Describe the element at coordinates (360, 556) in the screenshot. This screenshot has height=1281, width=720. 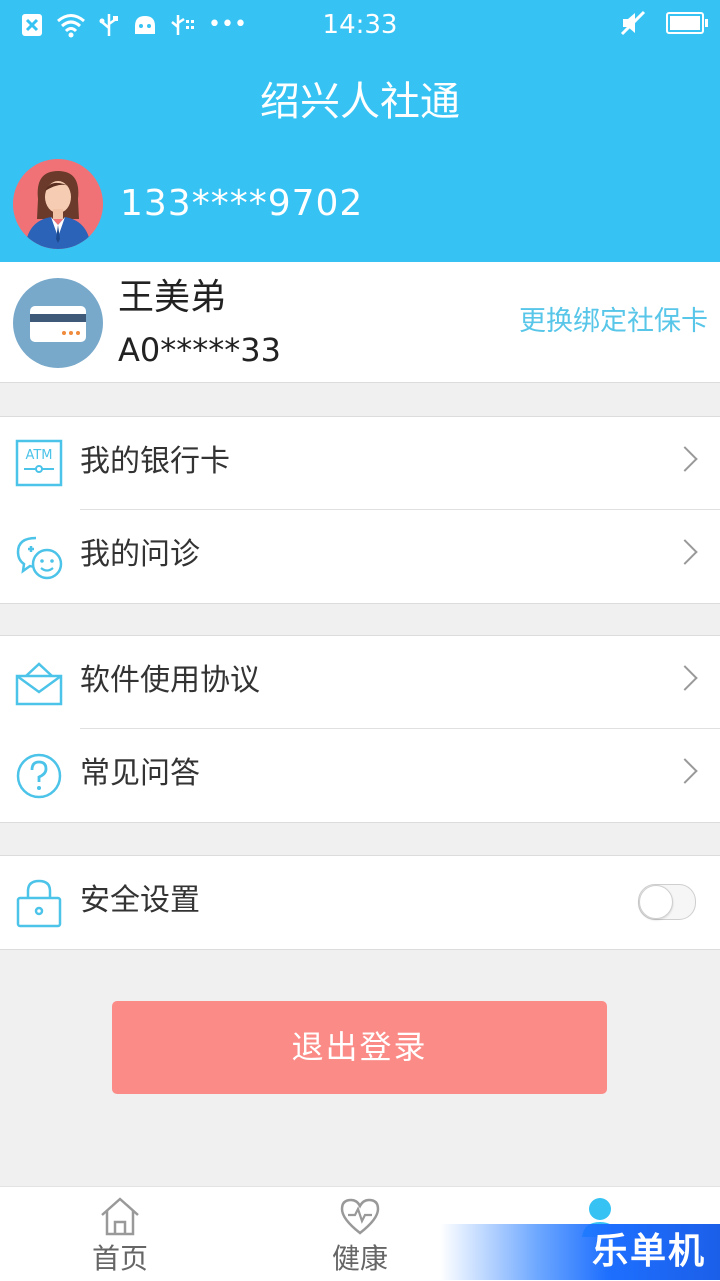
I see `menu-item-consultation: 我的问诊` at that location.